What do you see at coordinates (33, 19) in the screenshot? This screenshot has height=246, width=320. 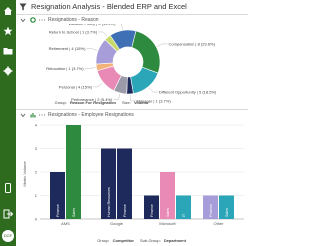 I see `donut-chart-icon` at bounding box center [33, 19].